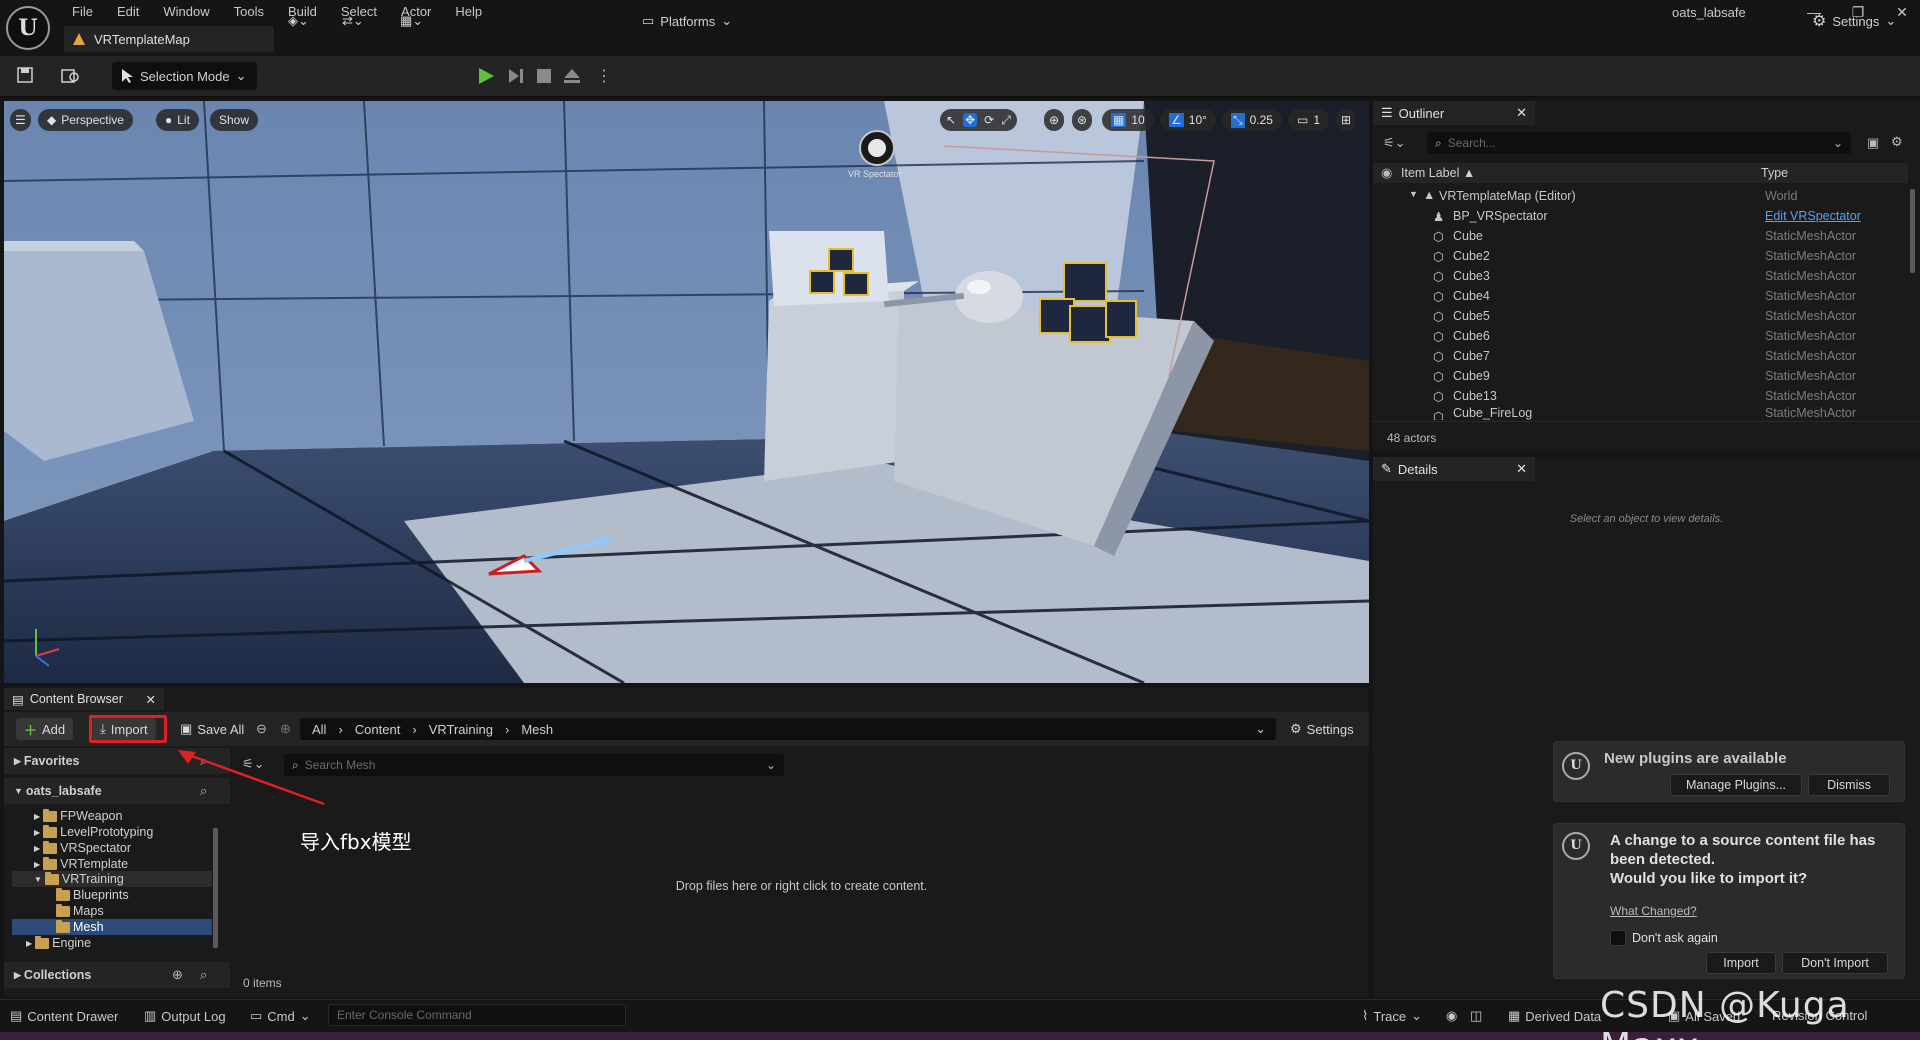 The width and height of the screenshot is (1920, 1040). Describe the element at coordinates (1438, 173) in the screenshot. I see `column-item-label: Item Label ▲` at that location.